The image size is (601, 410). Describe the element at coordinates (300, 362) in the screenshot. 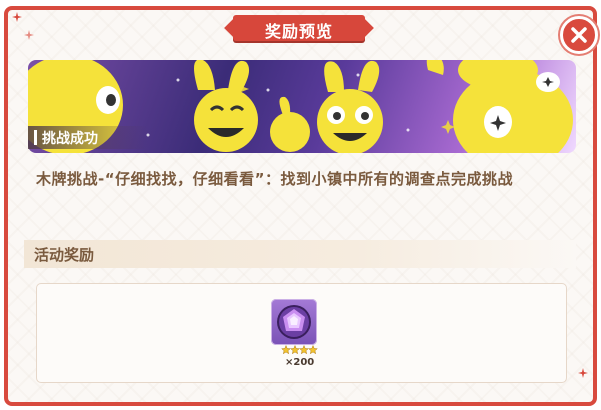

I see `reward-quantity: ×200` at that location.